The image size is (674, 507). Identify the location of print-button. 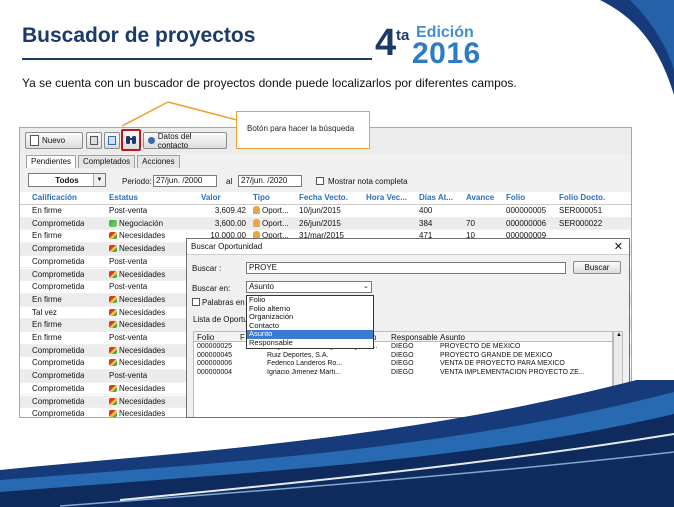
(94, 140).